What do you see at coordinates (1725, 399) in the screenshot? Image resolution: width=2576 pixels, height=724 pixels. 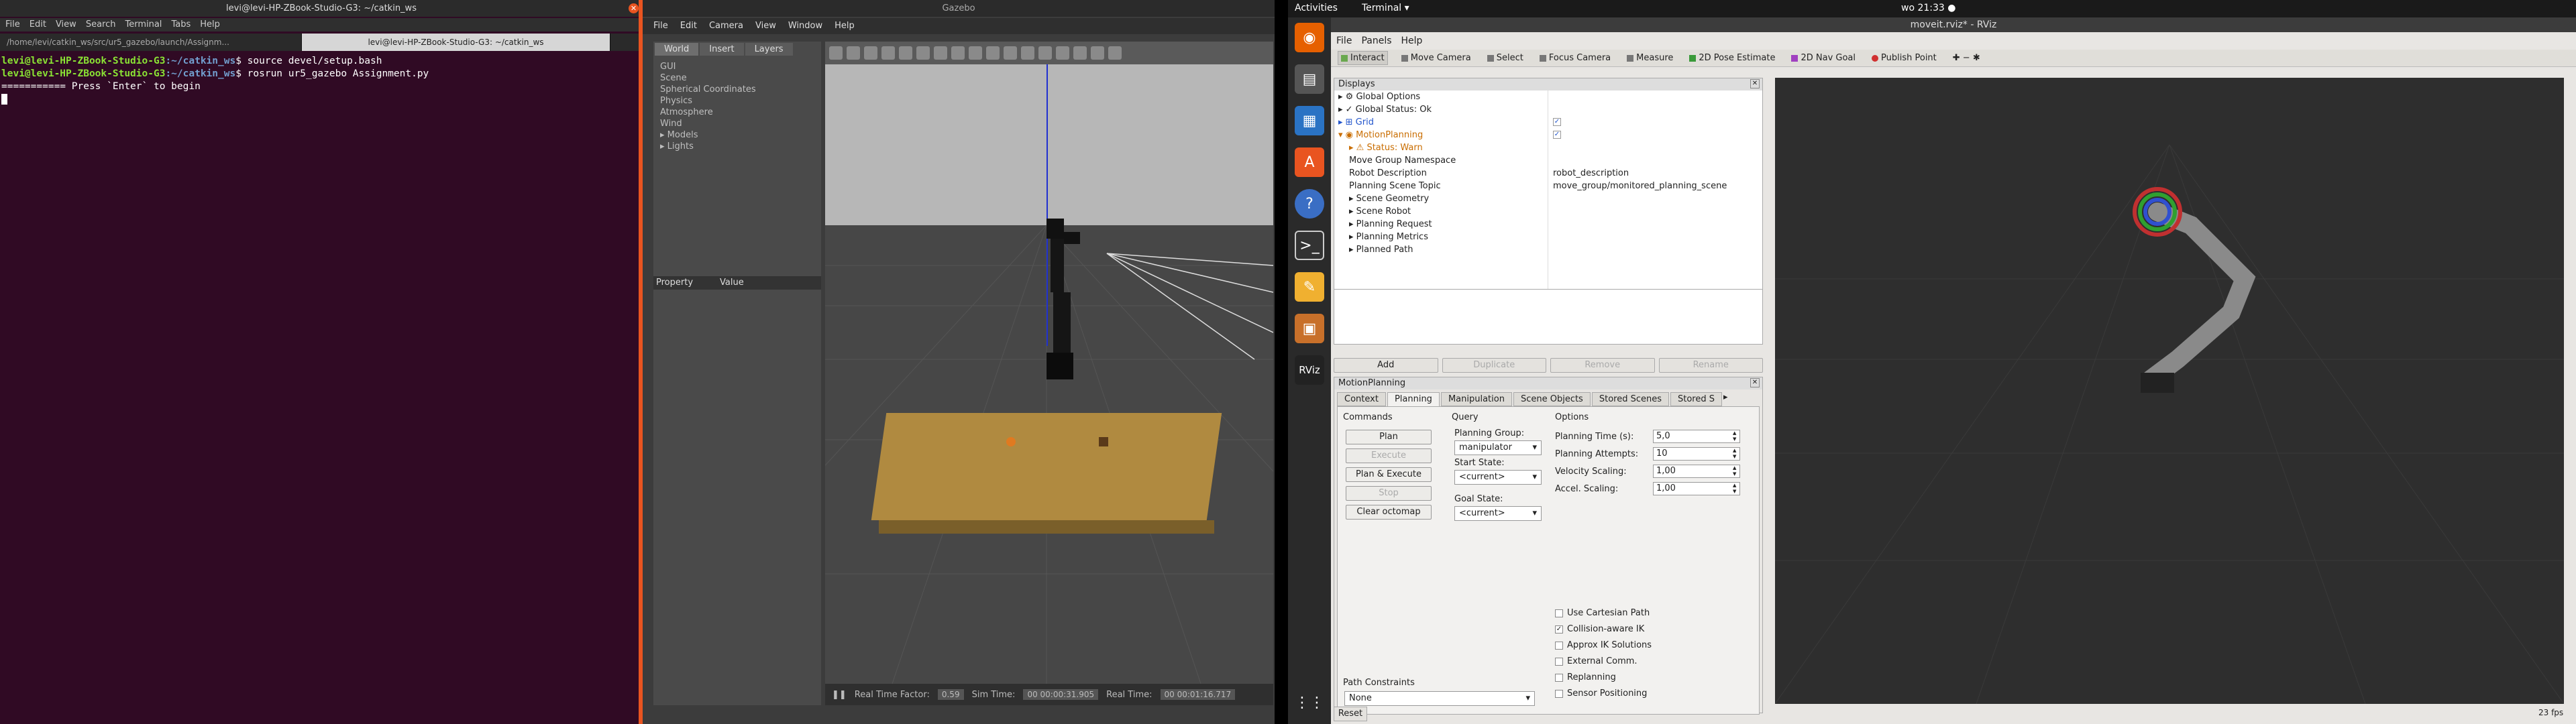 I see `tab-scroll-icon: ▸` at bounding box center [1725, 399].